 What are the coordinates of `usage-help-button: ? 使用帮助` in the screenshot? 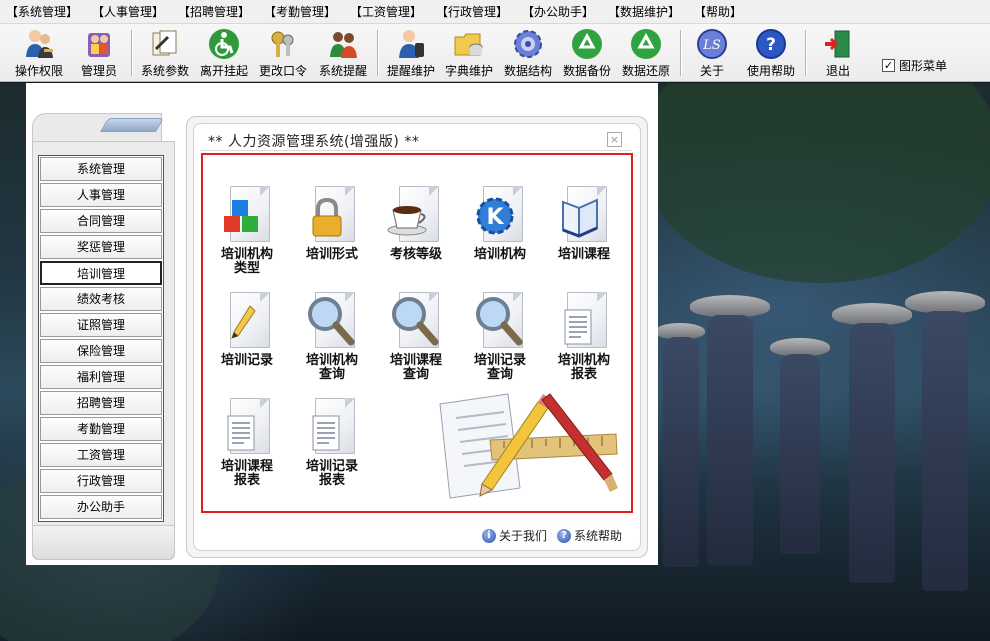 It's located at (771, 53).